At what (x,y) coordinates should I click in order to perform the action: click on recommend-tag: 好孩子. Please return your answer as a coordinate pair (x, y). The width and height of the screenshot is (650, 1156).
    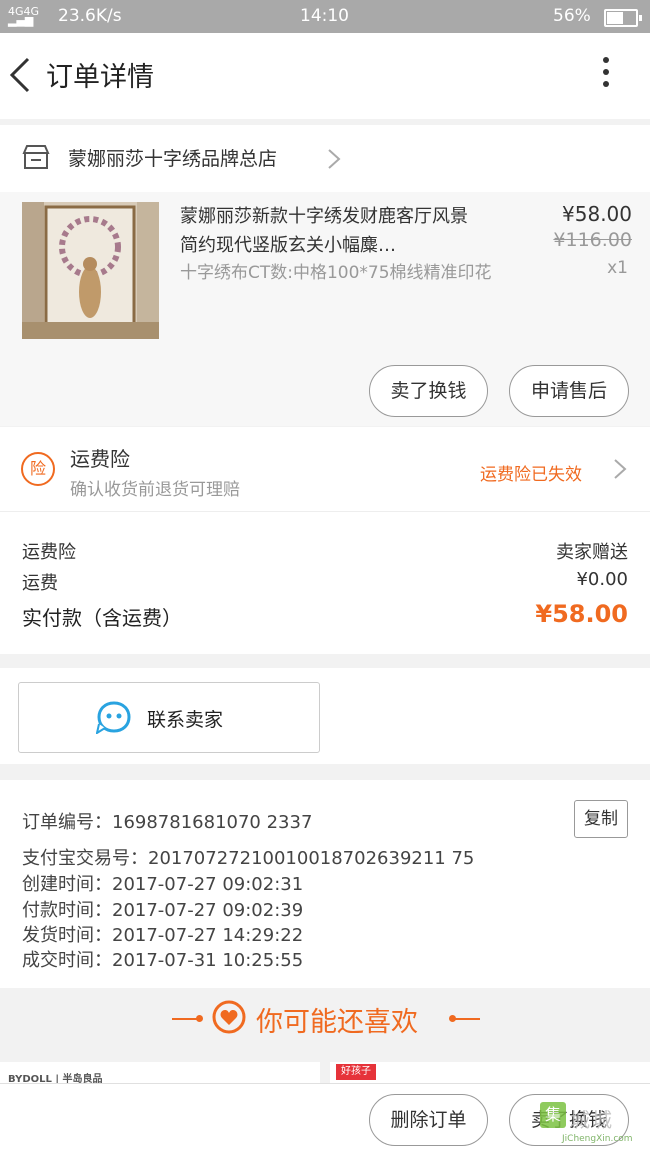
    Looking at the image, I should click on (356, 1072).